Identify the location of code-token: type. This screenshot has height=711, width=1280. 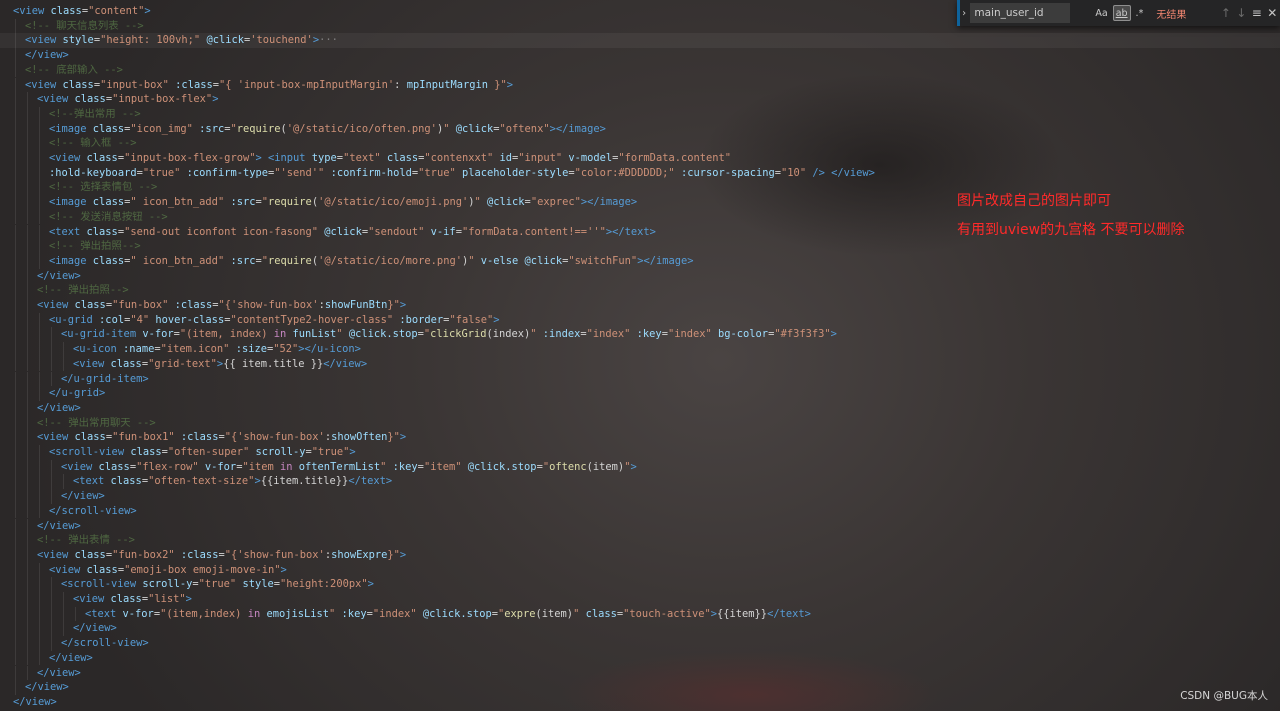
(321, 158).